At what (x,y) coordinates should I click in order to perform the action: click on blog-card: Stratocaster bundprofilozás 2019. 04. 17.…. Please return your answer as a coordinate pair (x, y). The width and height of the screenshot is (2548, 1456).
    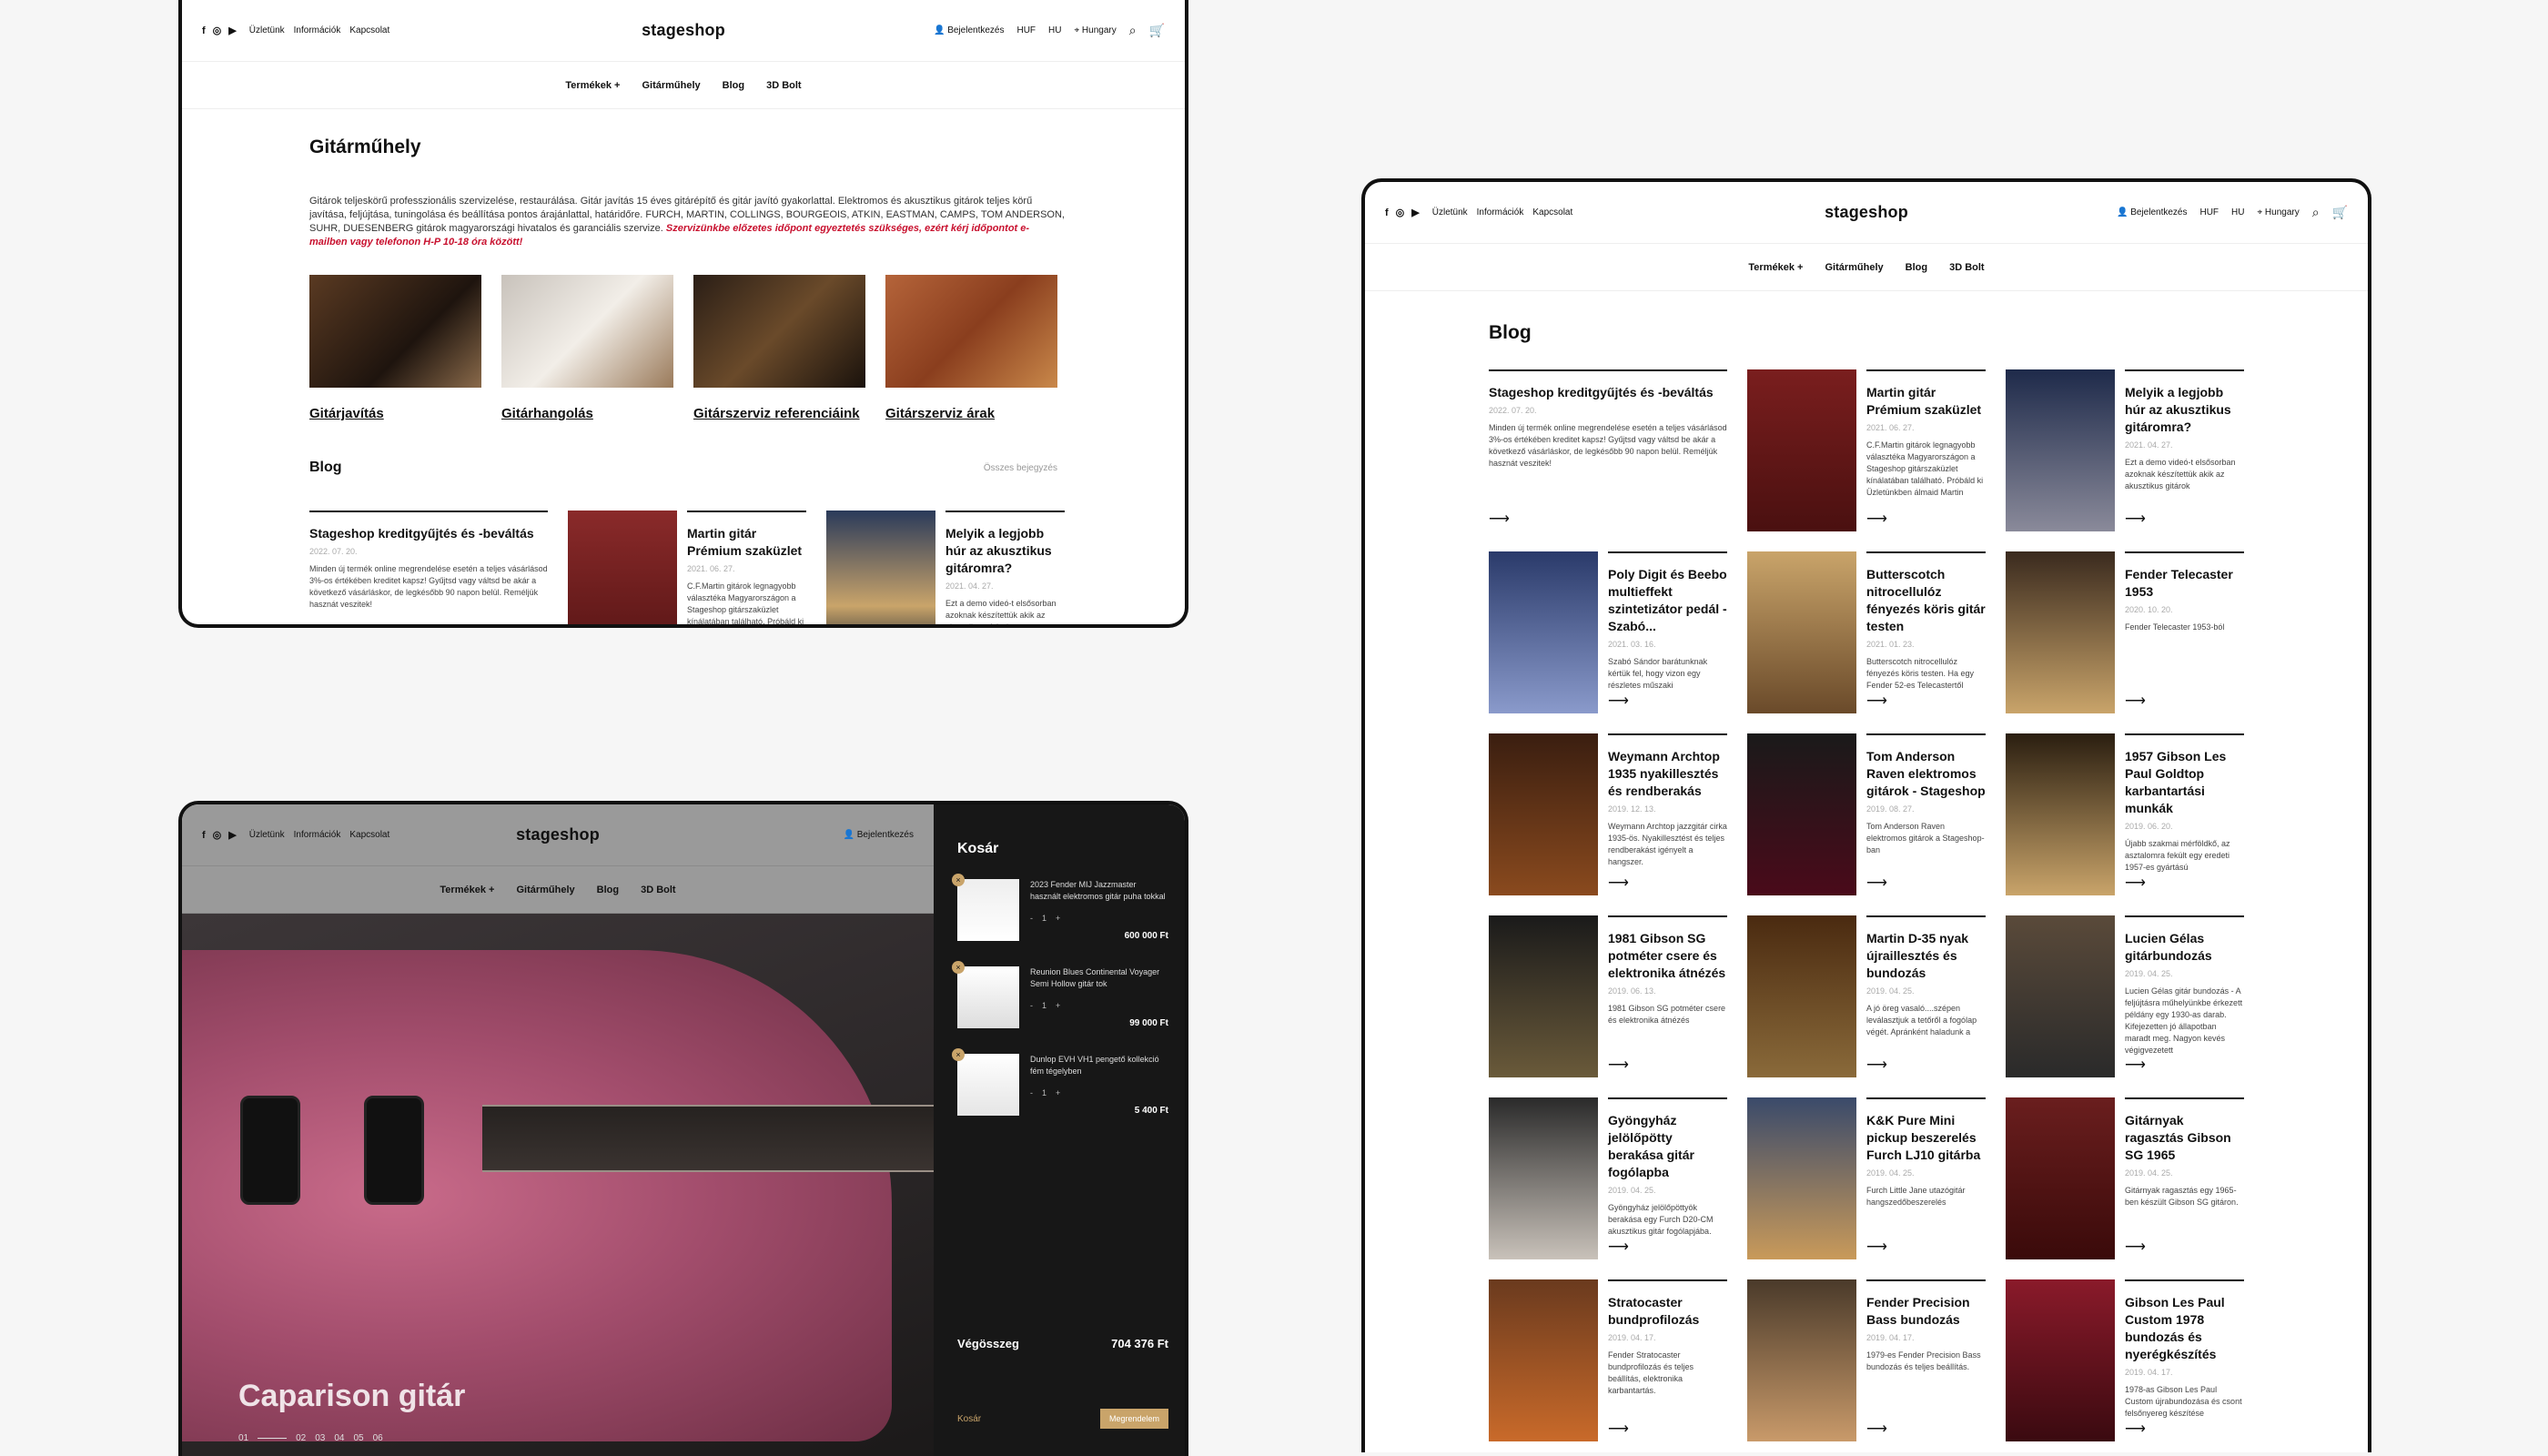
    Looking at the image, I should click on (1608, 1360).